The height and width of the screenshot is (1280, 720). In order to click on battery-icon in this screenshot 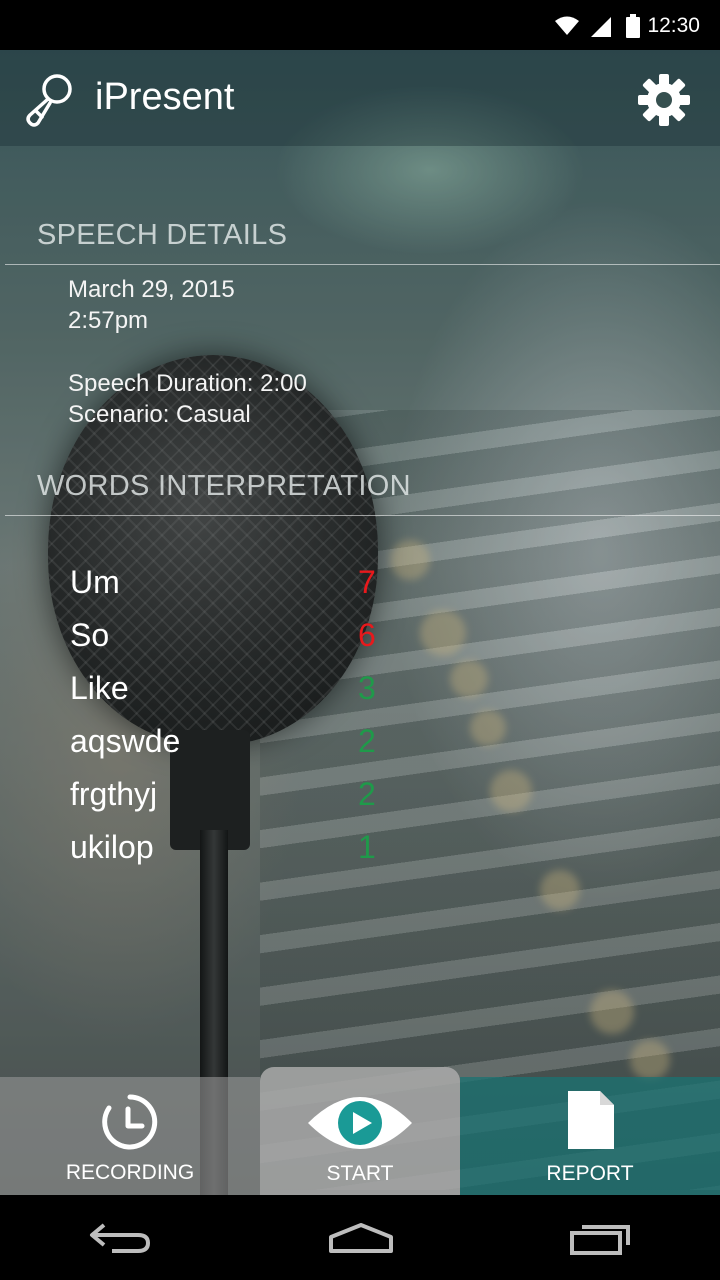, I will do `click(633, 26)`.